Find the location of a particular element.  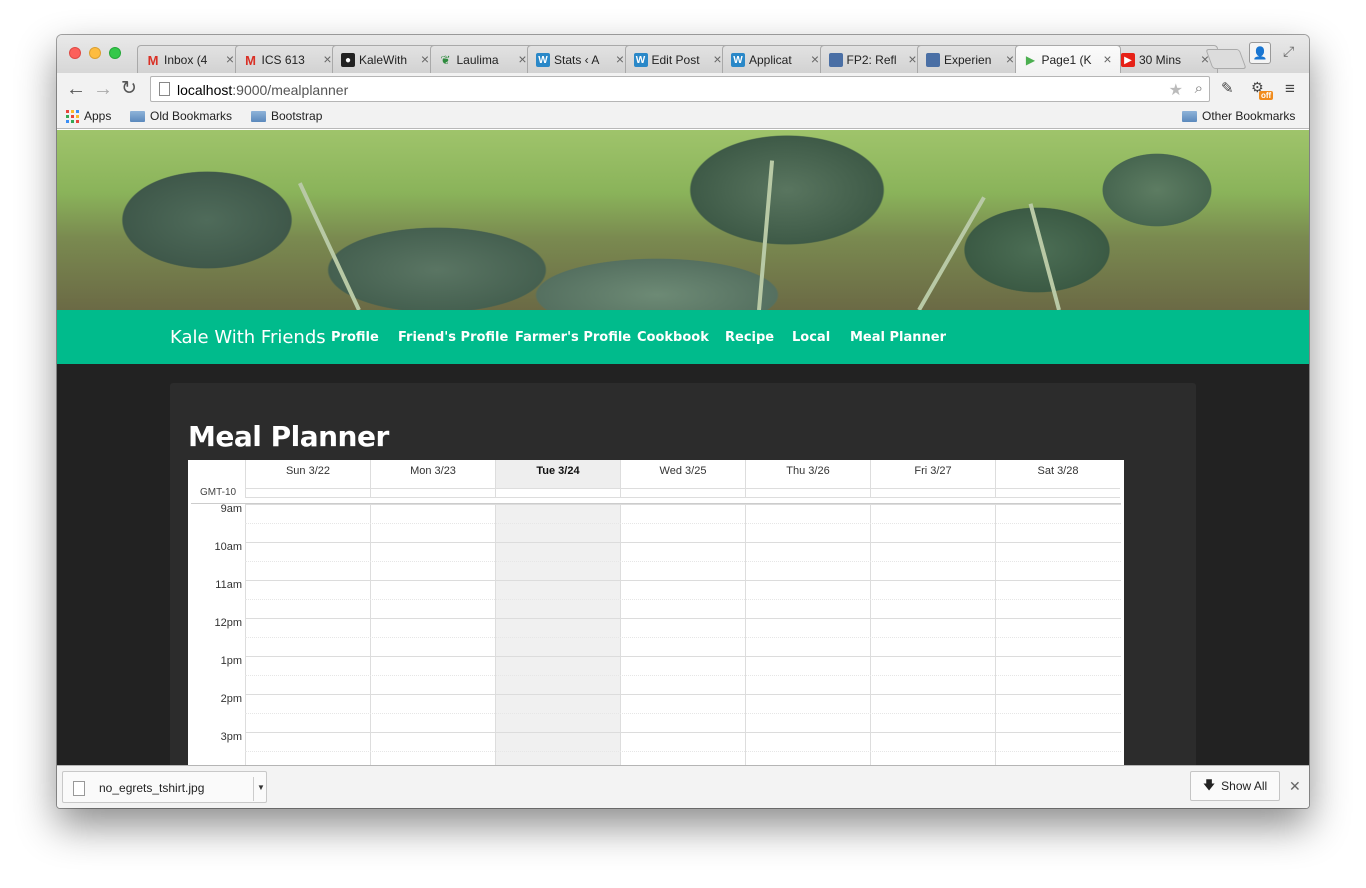

browser-tab: ▶ Page1 (K × is located at coordinates (1067, 59).